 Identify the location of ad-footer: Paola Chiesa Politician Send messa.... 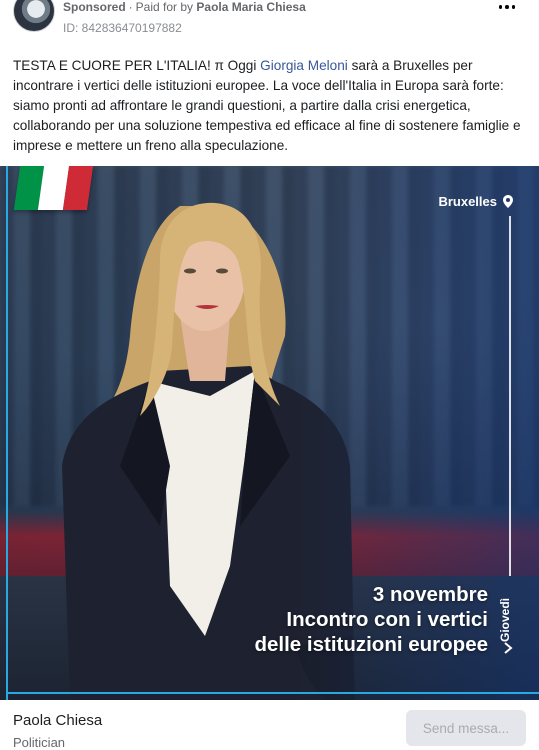
(269, 726).